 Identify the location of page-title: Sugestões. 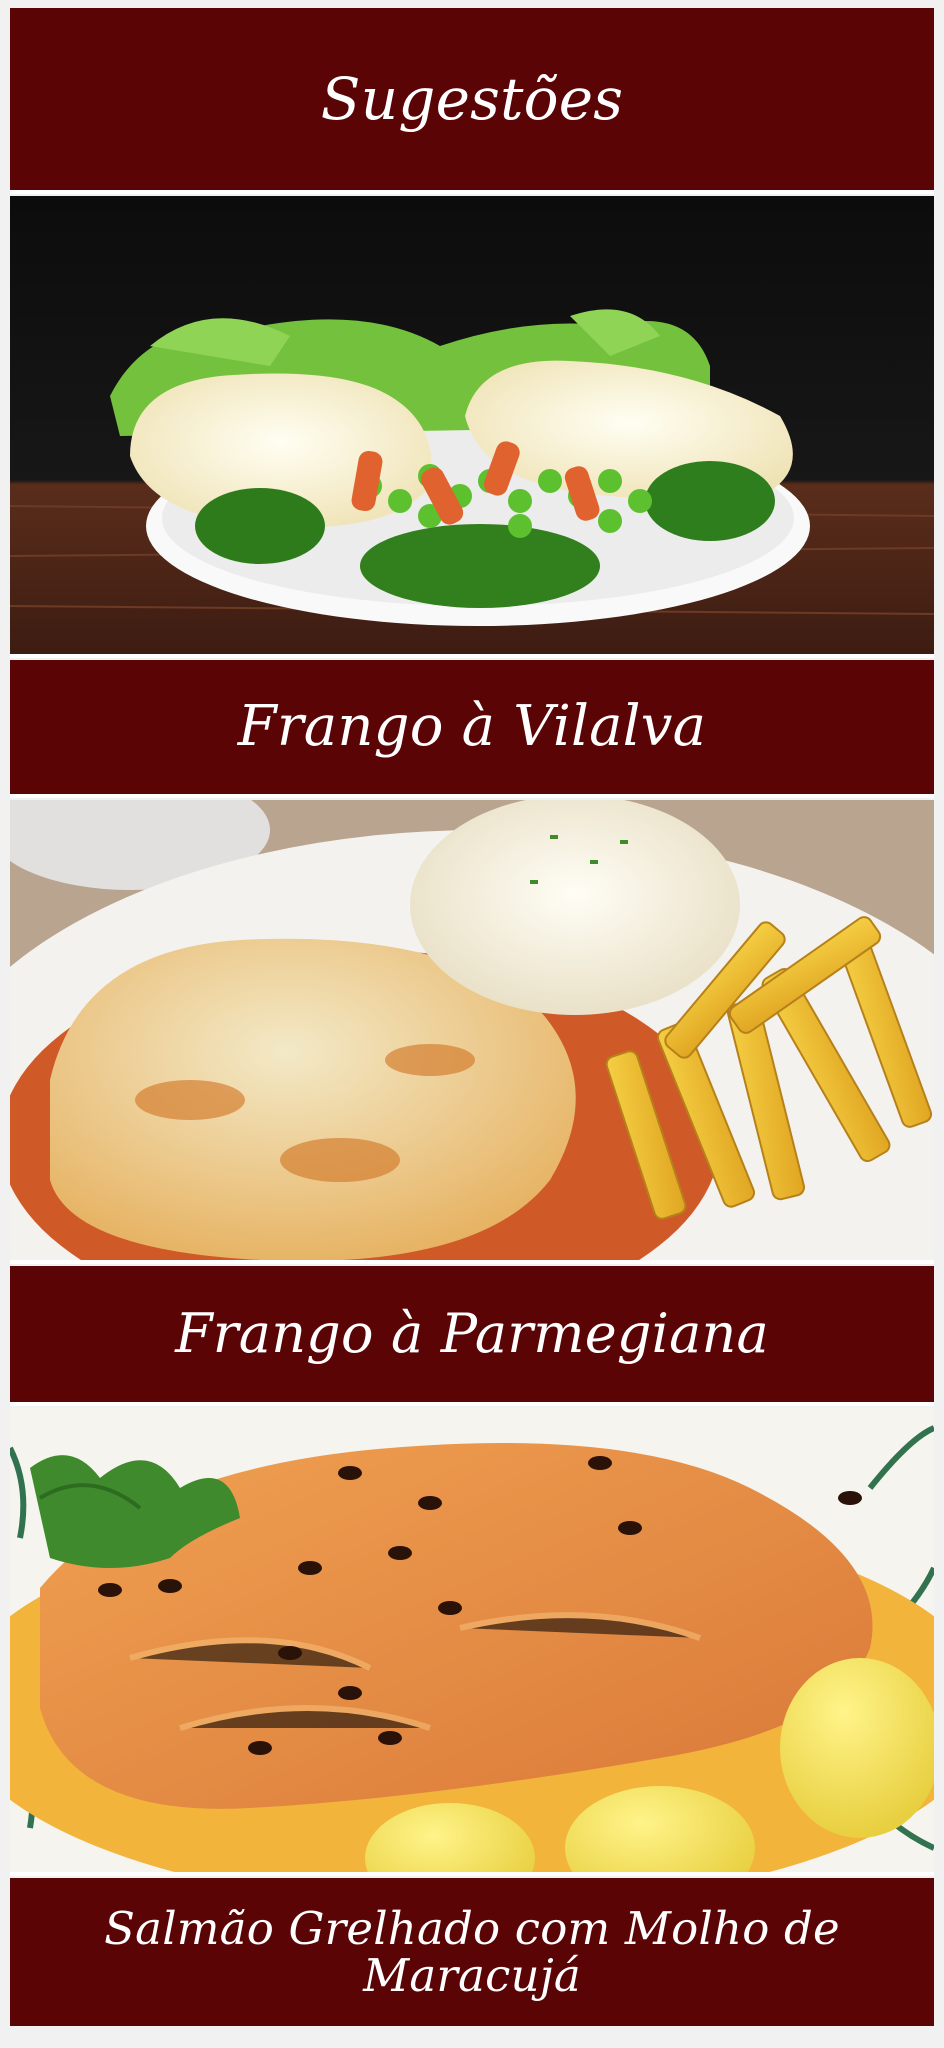
(472, 98).